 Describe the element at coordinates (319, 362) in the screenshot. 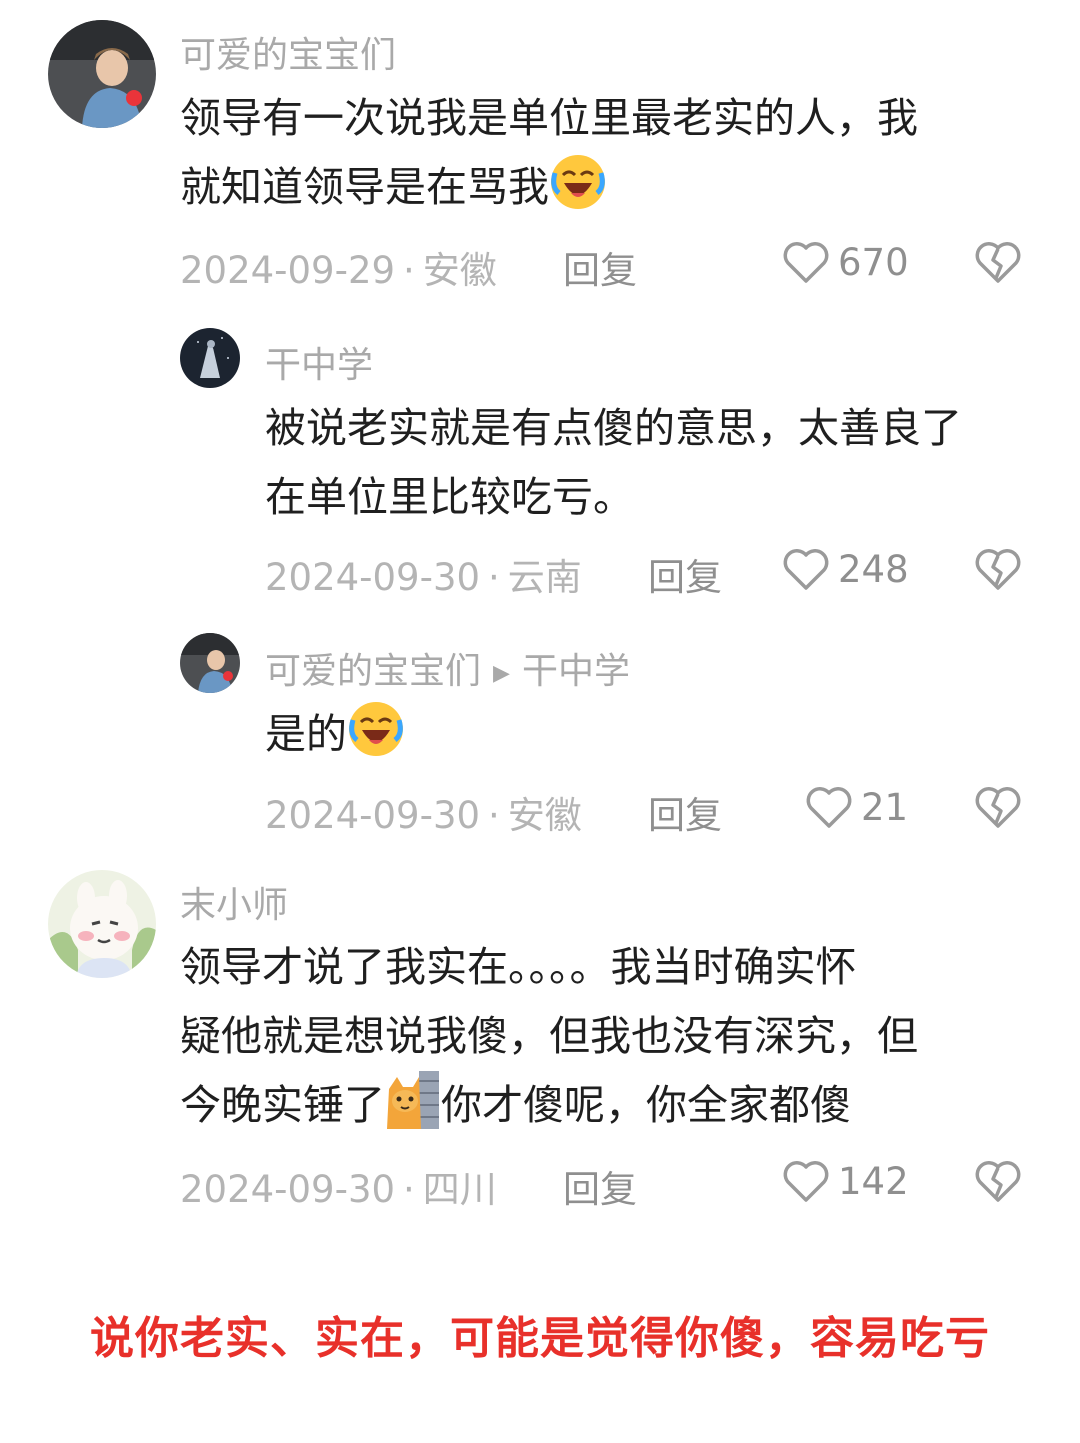

I see `comment-author: 干中学` at that location.